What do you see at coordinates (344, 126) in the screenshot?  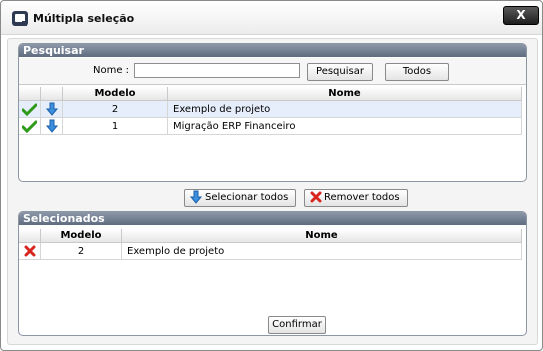 I see `cell-nome: Migração ERP Financeiro` at bounding box center [344, 126].